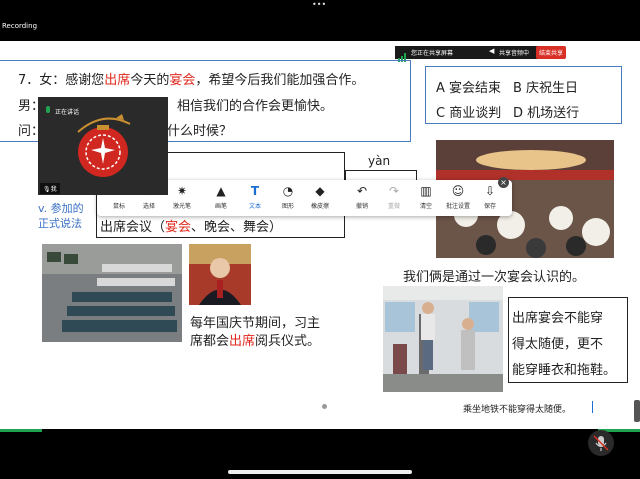 The height and width of the screenshot is (479, 640). What do you see at coordinates (324, 406) in the screenshot?
I see `slide-page-dot` at bounding box center [324, 406].